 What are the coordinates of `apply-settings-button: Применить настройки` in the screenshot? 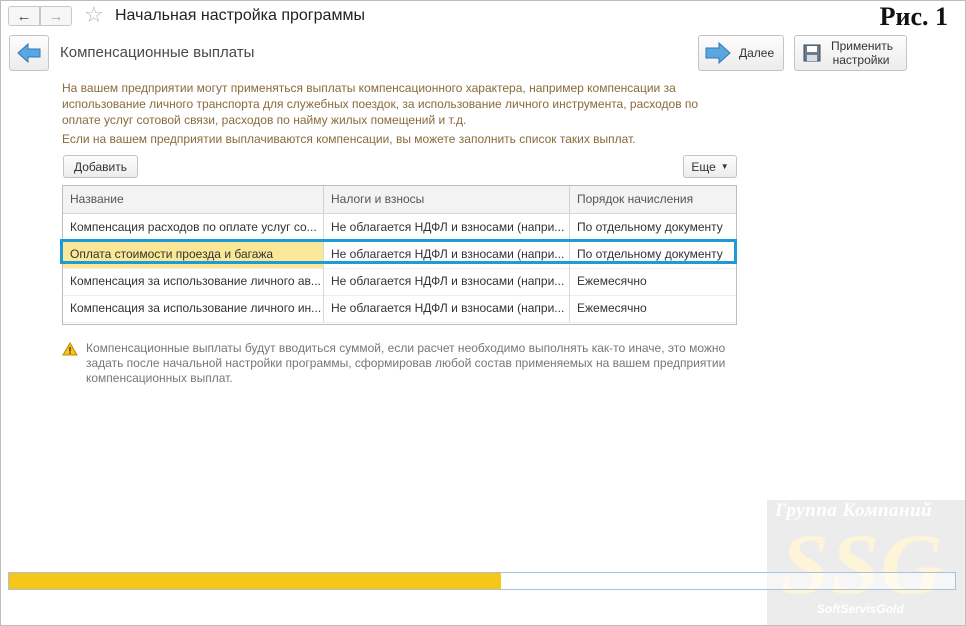 It's located at (850, 53).